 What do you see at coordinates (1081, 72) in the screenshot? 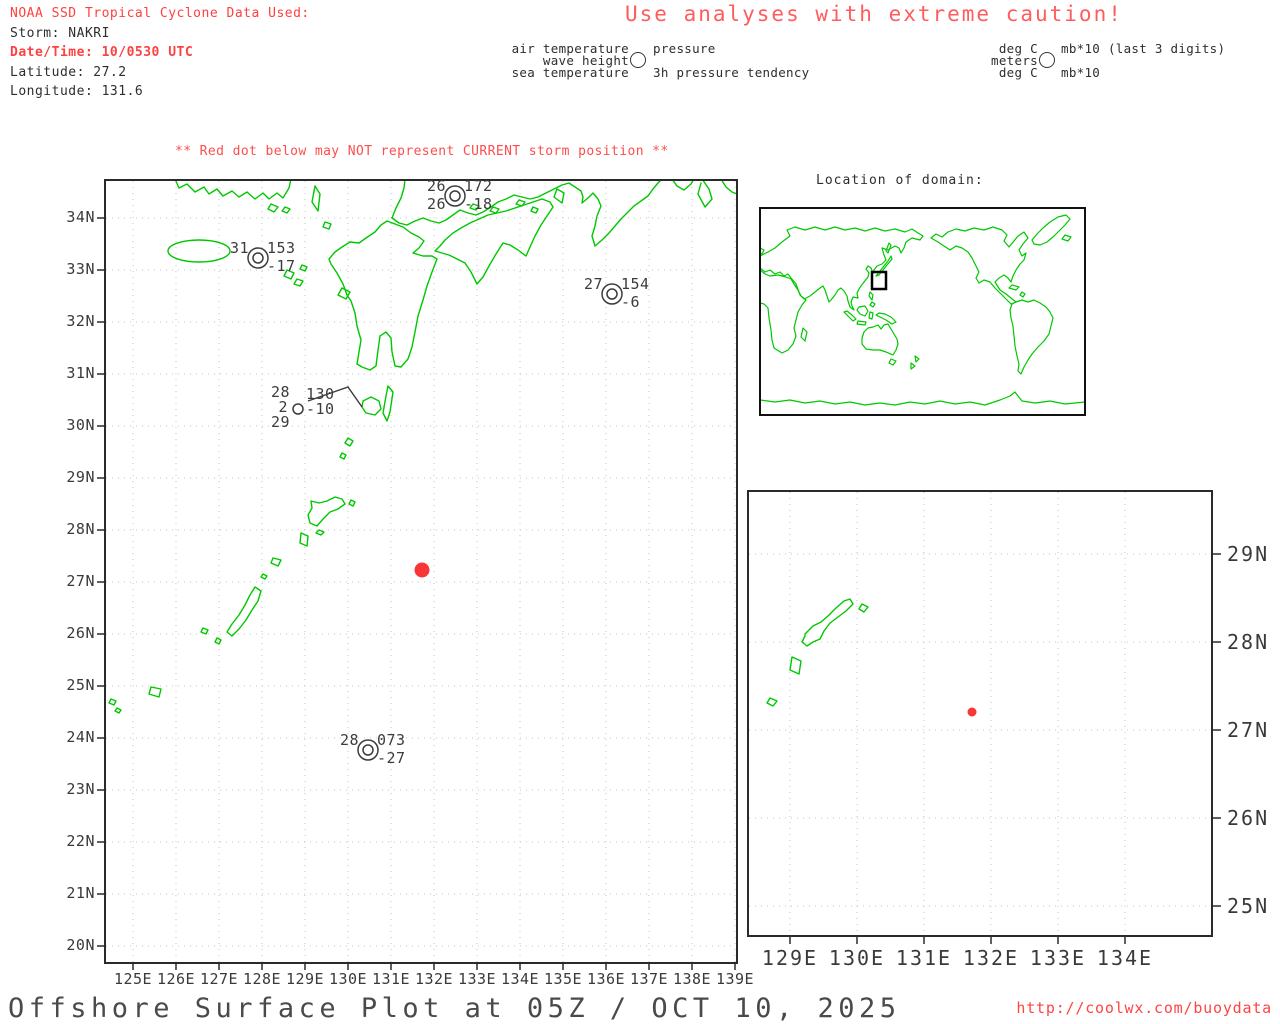
I see `legend-tendency-units: mb*10` at bounding box center [1081, 72].